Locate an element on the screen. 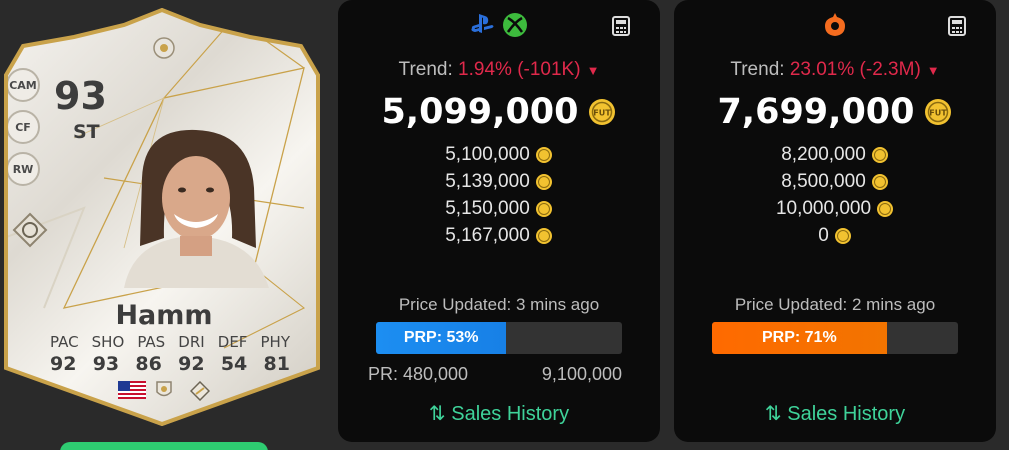 The width and height of the screenshot is (1009, 450). price-row: 8,500,000 is located at coordinates (835, 181).